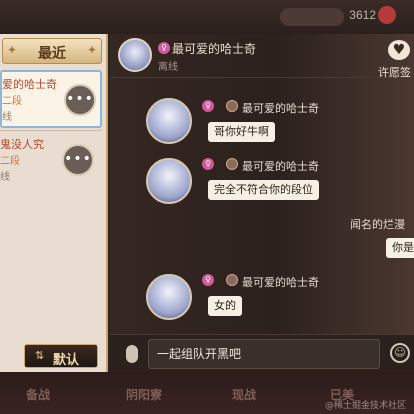 Image resolution: width=414 pixels, height=414 pixels. Describe the element at coordinates (29, 84) in the screenshot. I see `contact-name: 爱的哈士奇` at that location.